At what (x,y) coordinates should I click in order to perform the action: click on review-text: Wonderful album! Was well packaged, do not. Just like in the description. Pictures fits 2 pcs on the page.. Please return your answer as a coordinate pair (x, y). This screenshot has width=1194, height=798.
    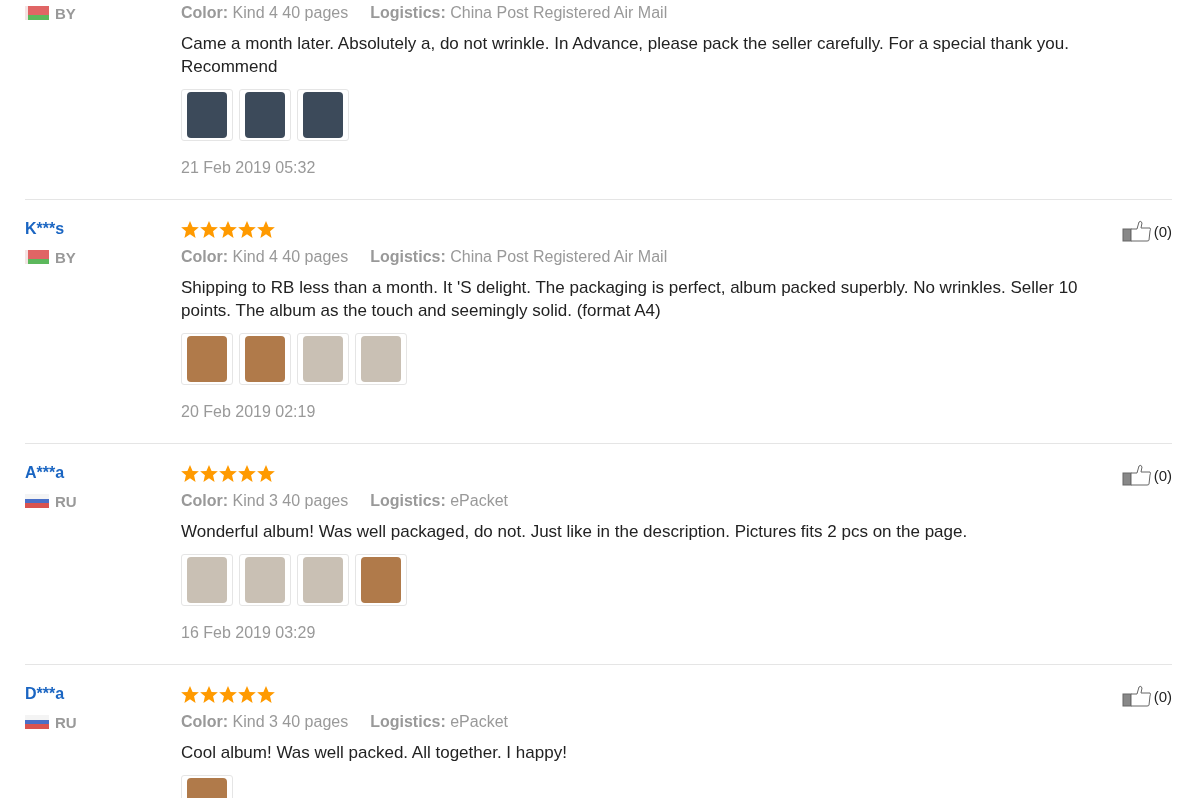
    Looking at the image, I should click on (575, 532).